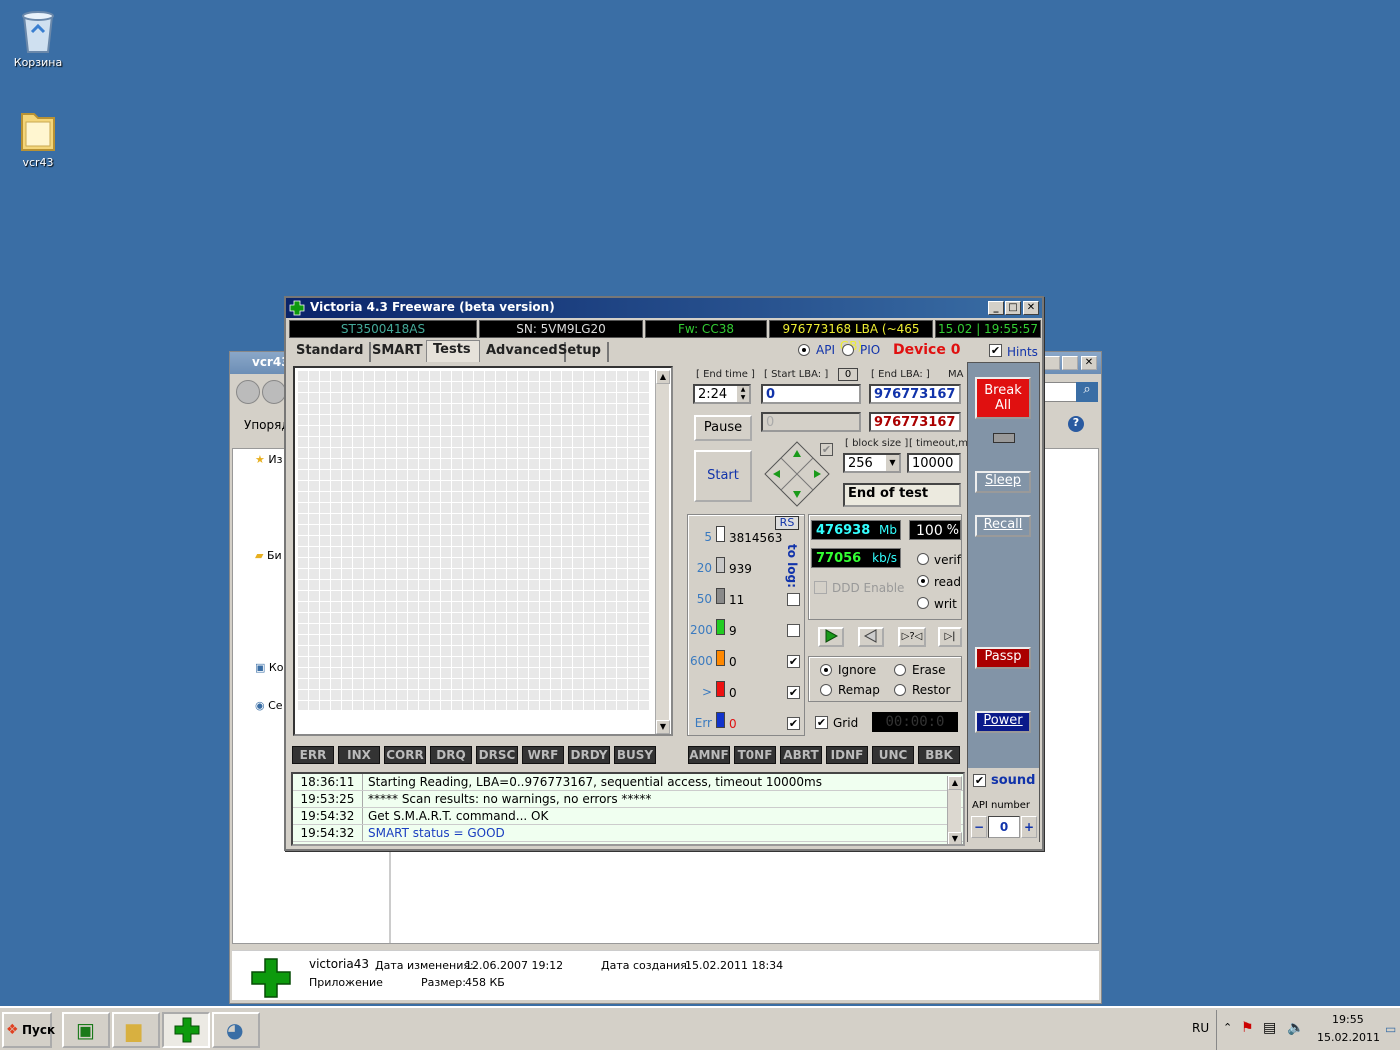 This screenshot has width=1400, height=1050. I want to click on nav-libraries: ▰ Би, so click(268, 555).